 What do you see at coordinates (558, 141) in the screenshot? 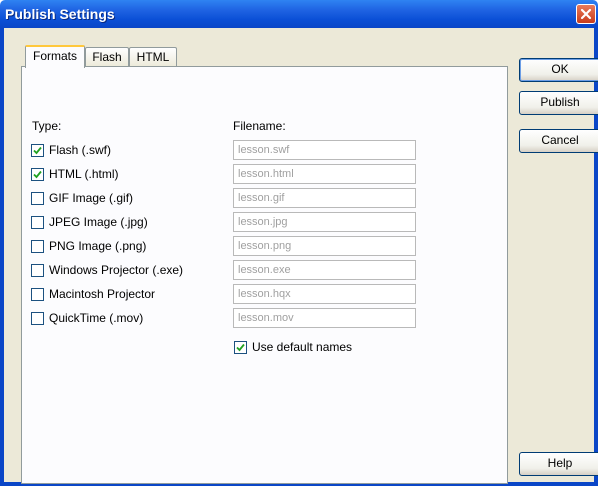
I see `cancel-button: Cancel` at bounding box center [558, 141].